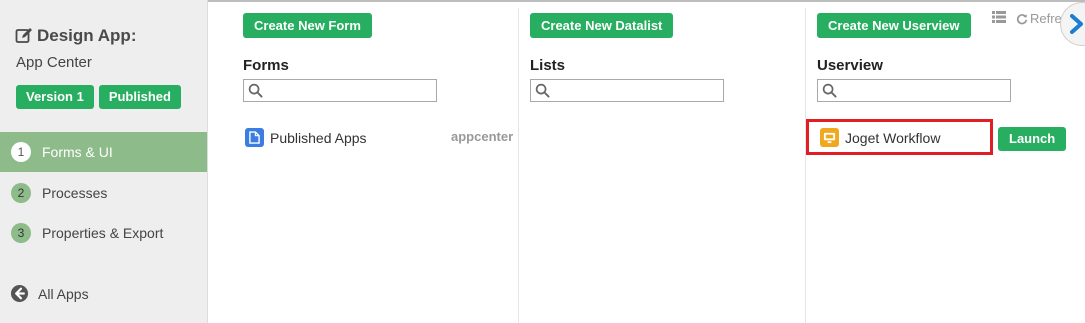  I want to click on chevron-right-icon, so click(1076, 24).